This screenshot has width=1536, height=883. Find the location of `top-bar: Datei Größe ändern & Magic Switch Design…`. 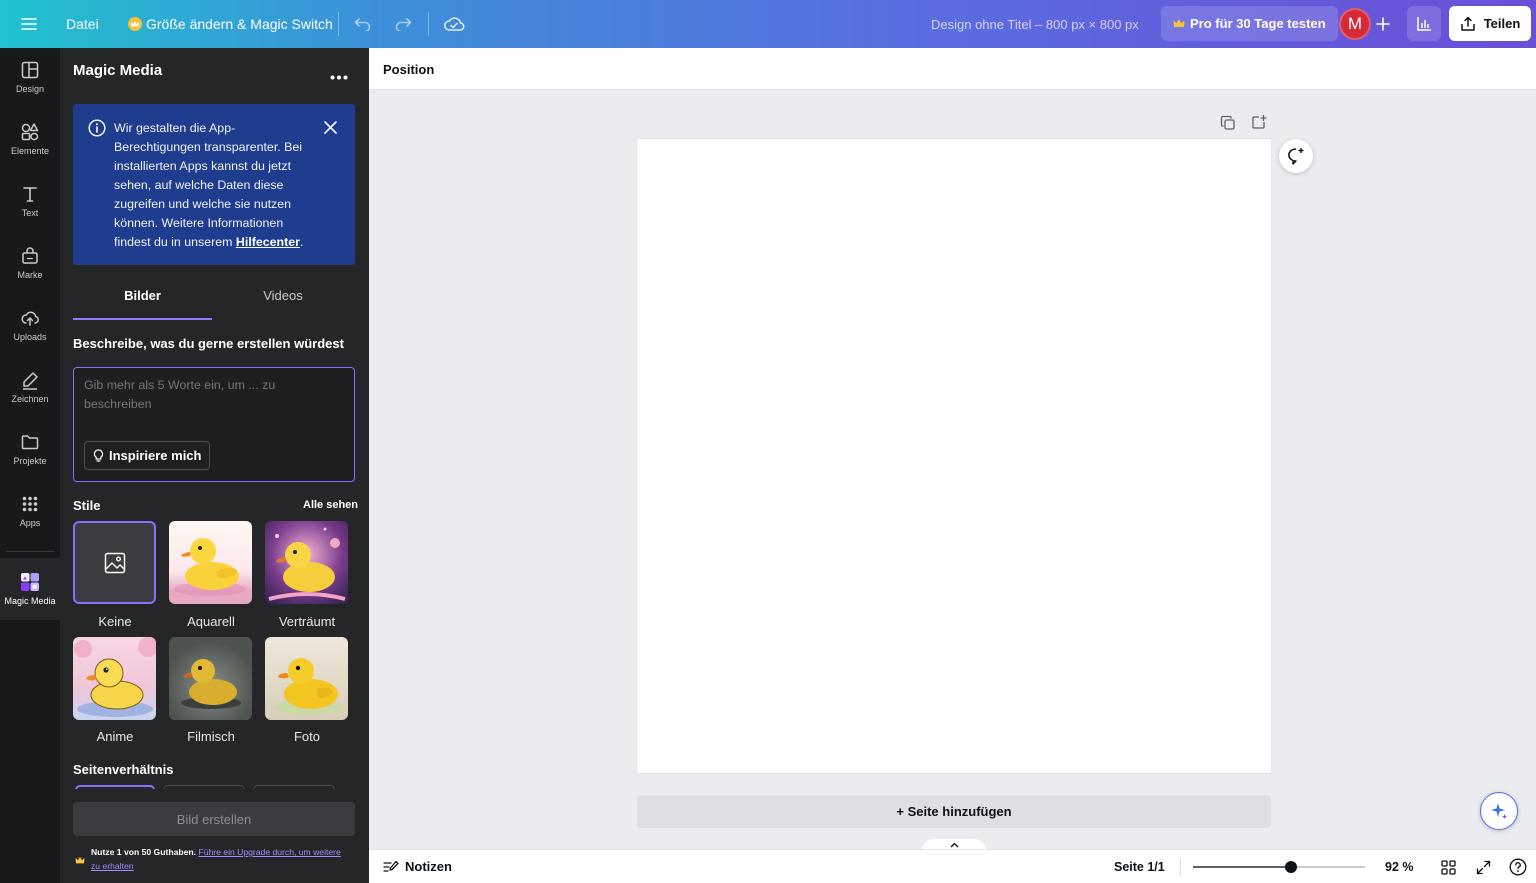

top-bar: Datei Größe ändern & Magic Switch Design… is located at coordinates (768, 24).